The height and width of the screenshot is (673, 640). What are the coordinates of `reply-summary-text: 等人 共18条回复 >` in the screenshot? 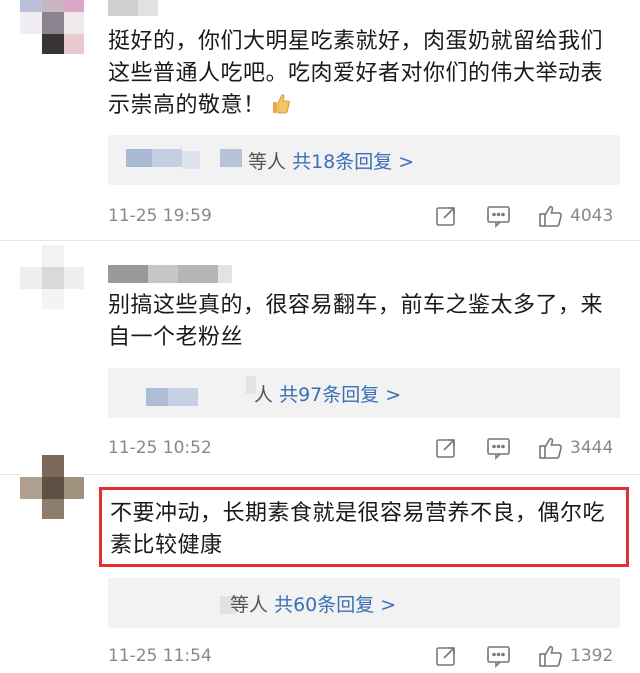 It's located at (331, 160).